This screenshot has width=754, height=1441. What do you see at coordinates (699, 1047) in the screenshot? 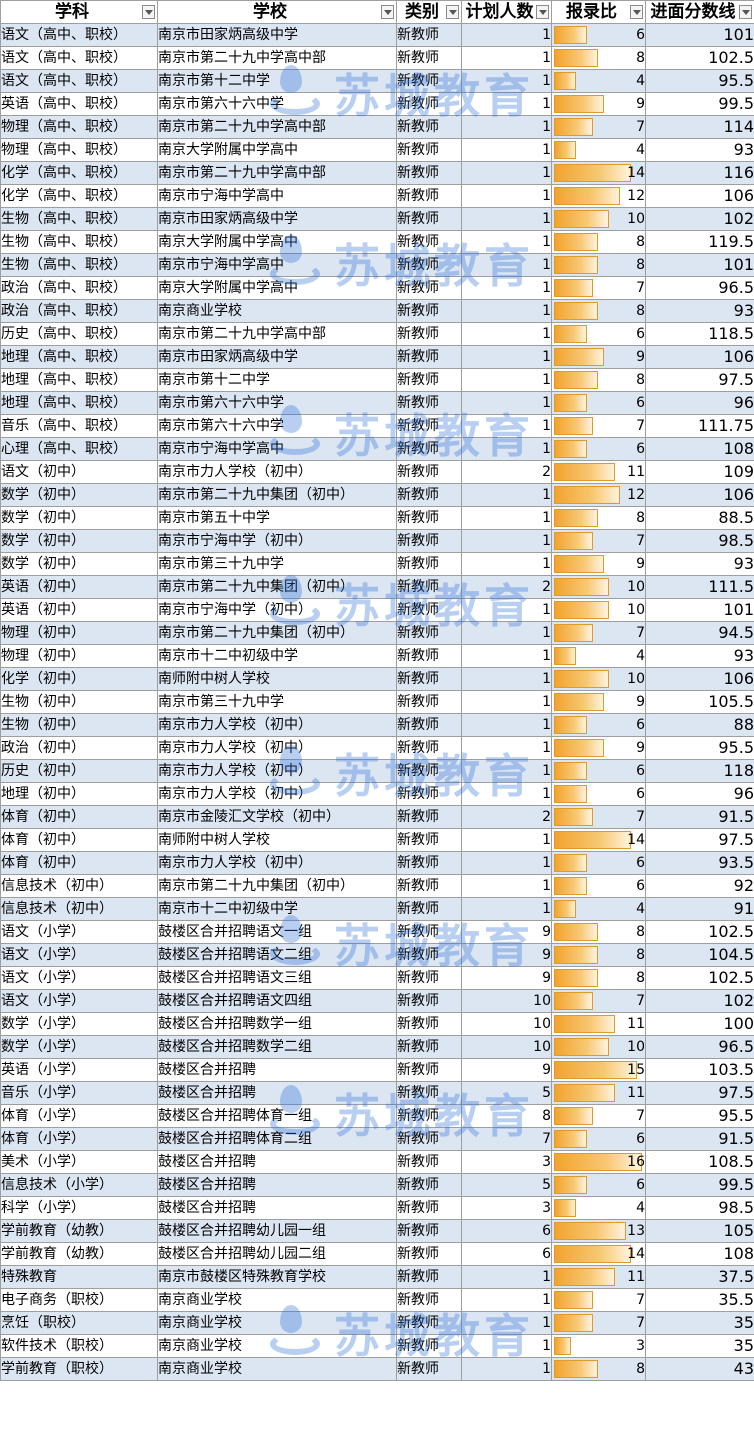
I see `score-cell: 96.5` at bounding box center [699, 1047].